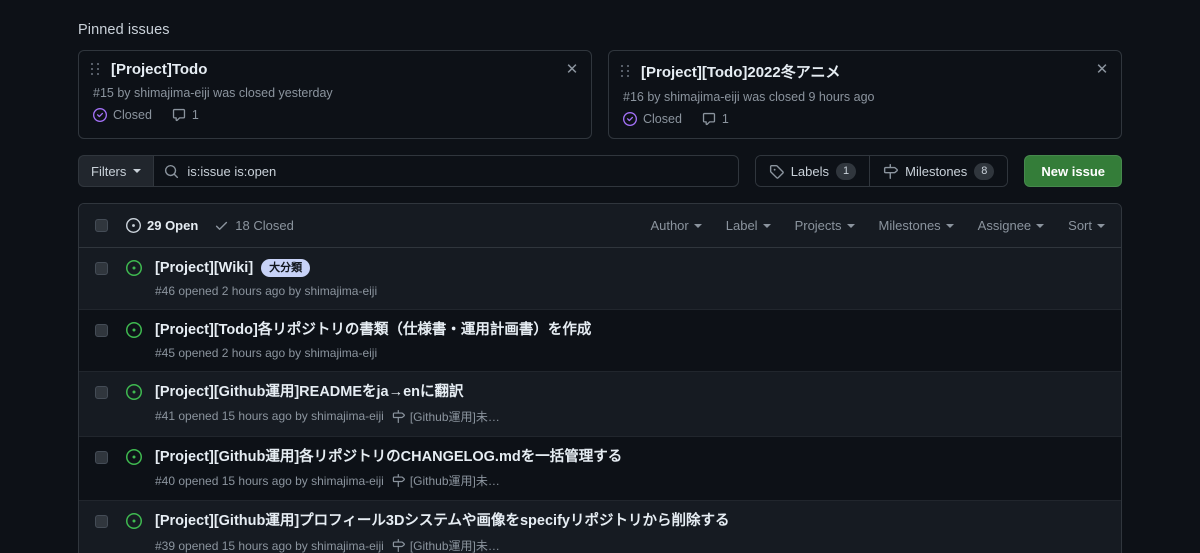  Describe the element at coordinates (116, 171) in the screenshot. I see `filters-dropdown-button: Filters` at that location.